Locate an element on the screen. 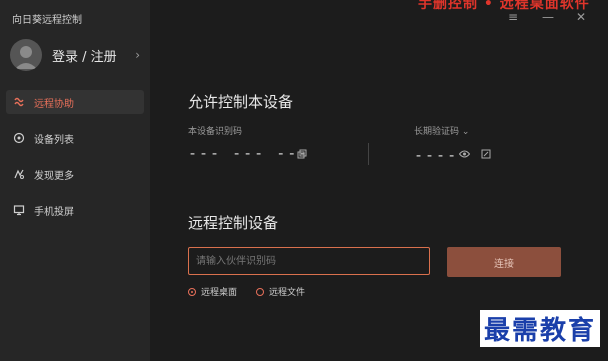  divider is located at coordinates (368, 154).